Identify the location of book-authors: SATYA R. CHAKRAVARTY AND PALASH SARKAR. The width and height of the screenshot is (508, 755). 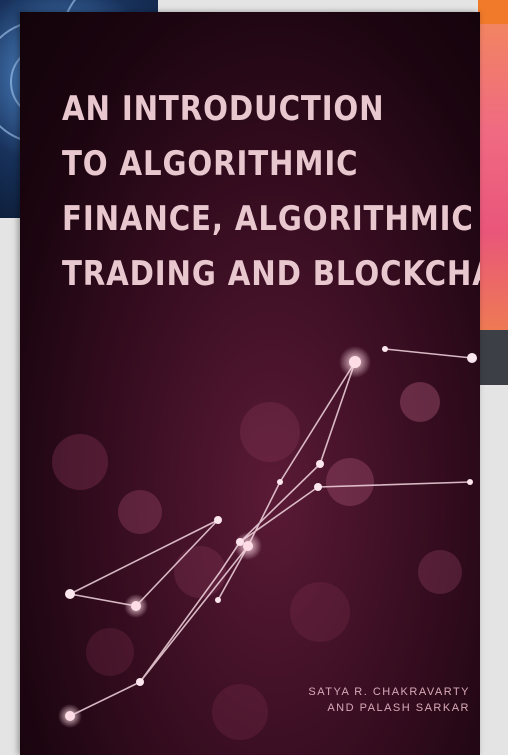
(389, 700).